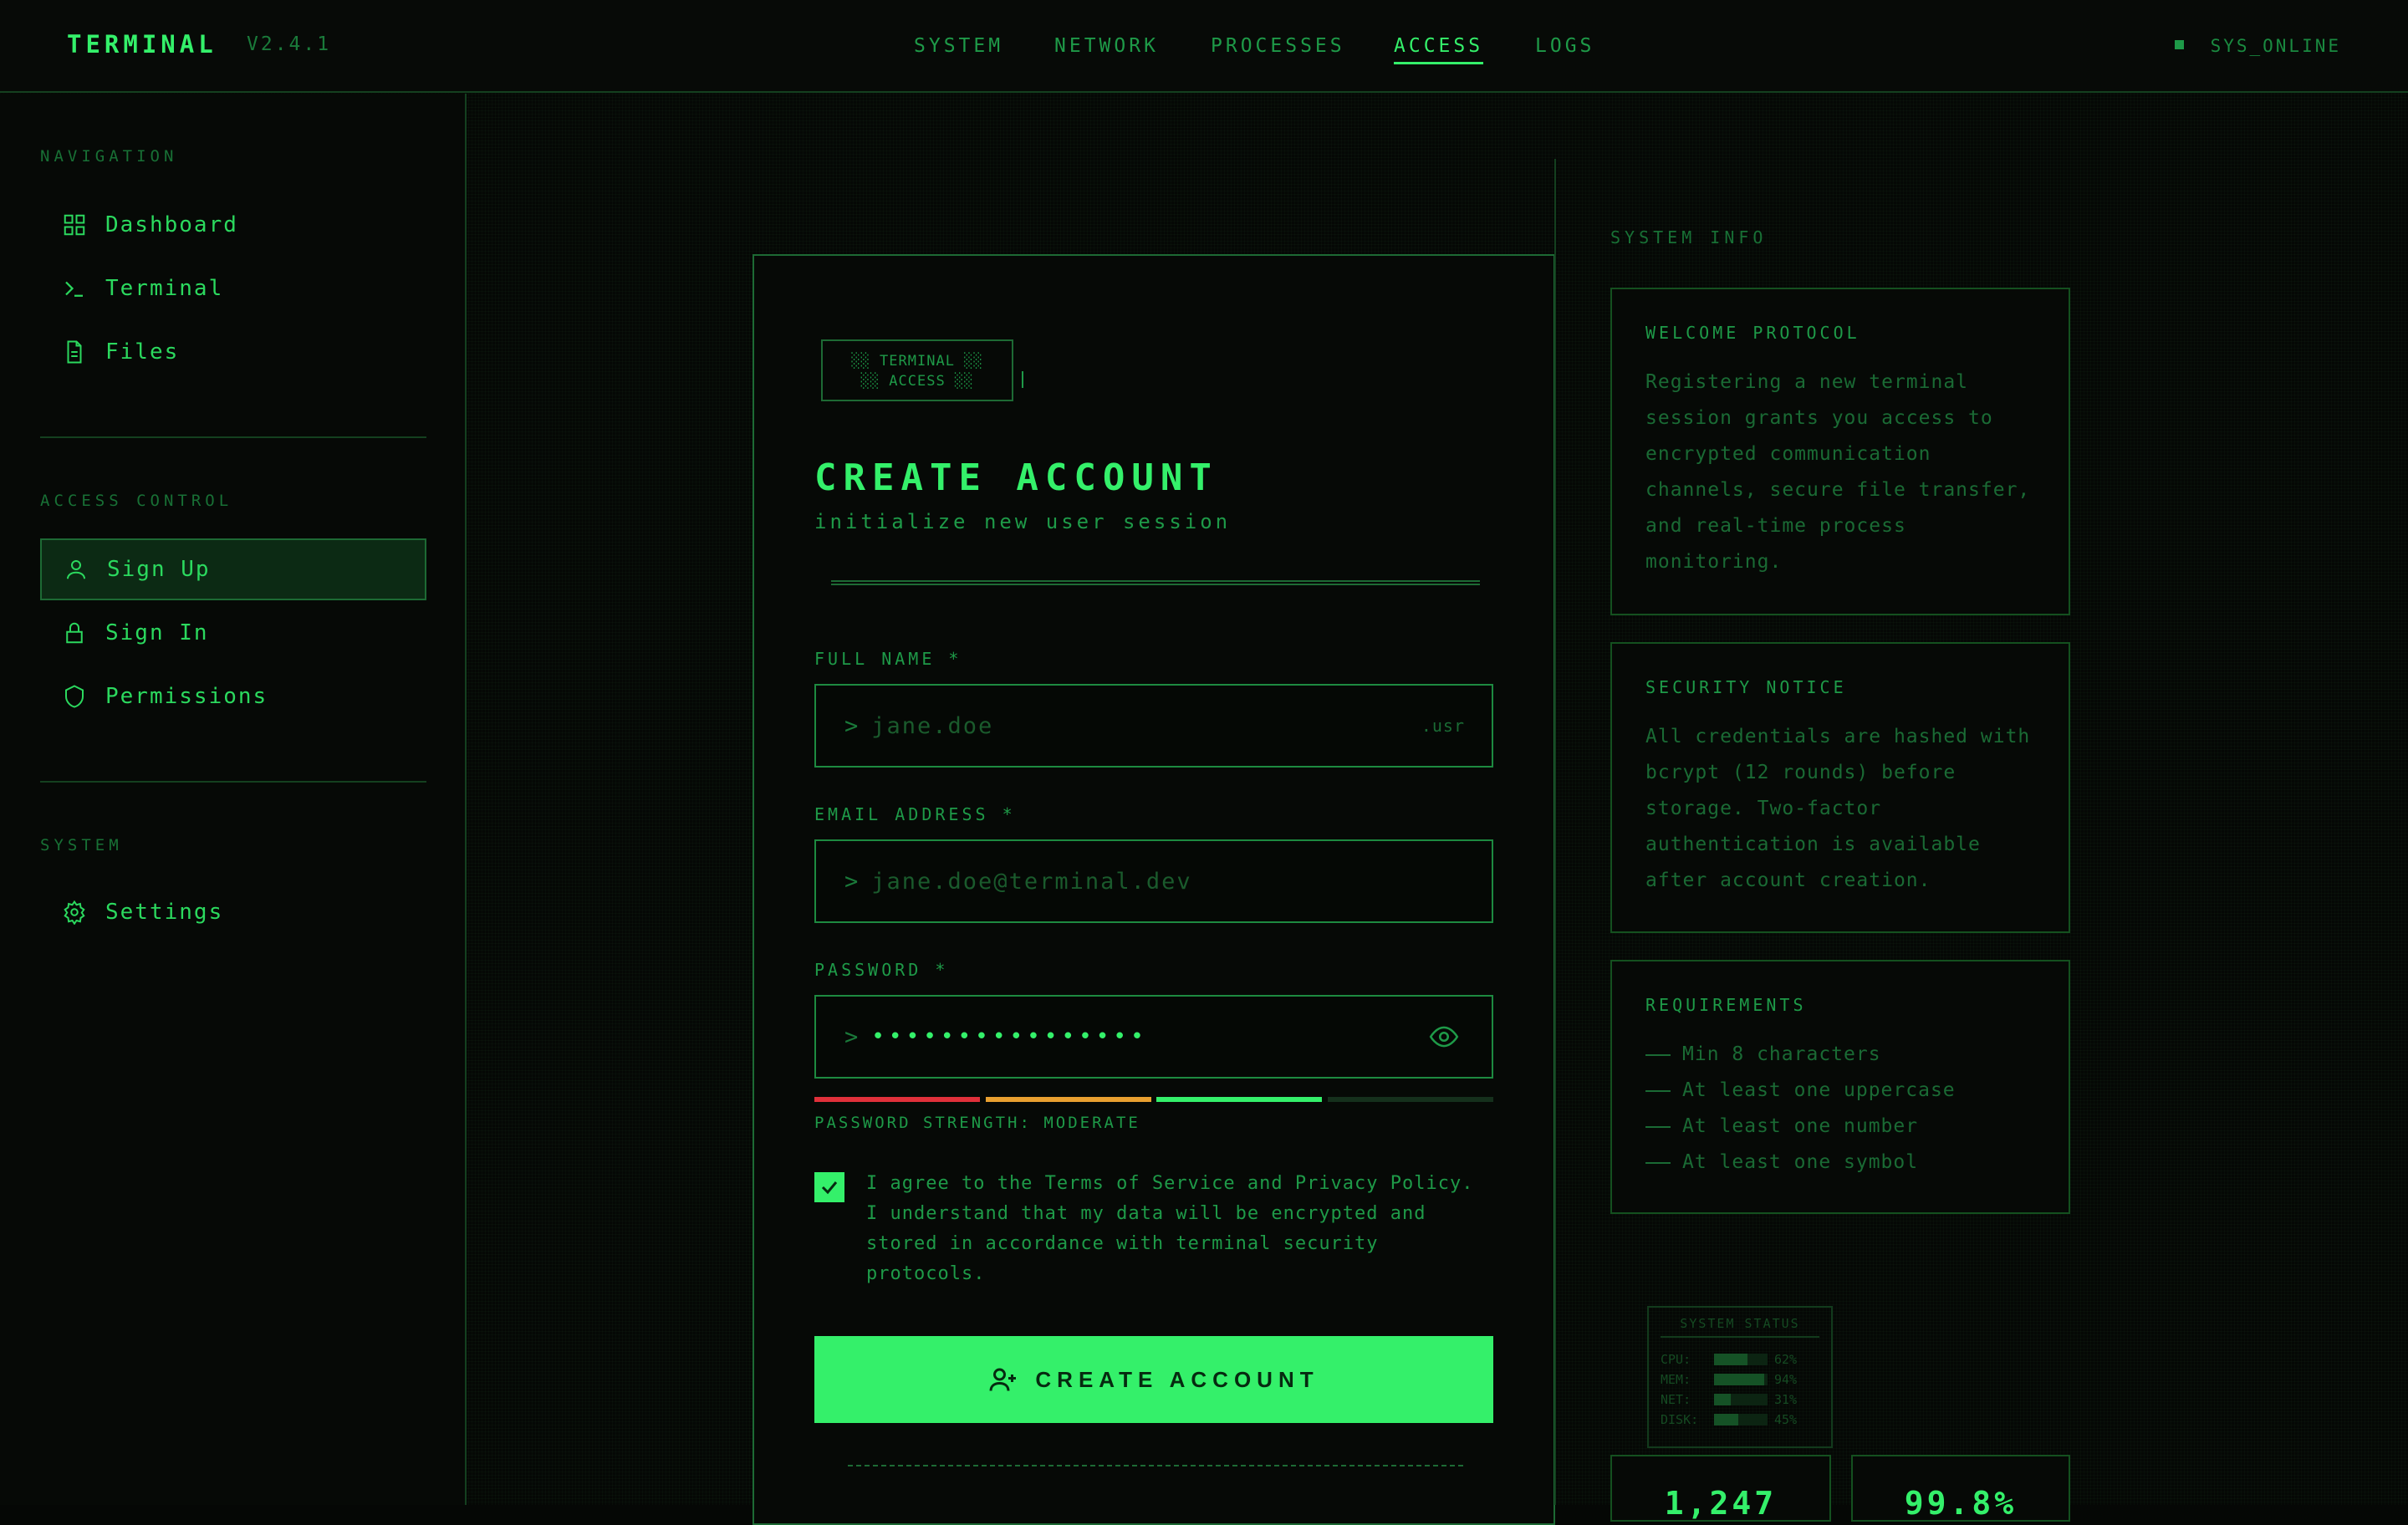 The width and height of the screenshot is (2408, 1525). I want to click on password-strength-label: PASSWORD STRENGTH: MODERATE, so click(977, 1123).